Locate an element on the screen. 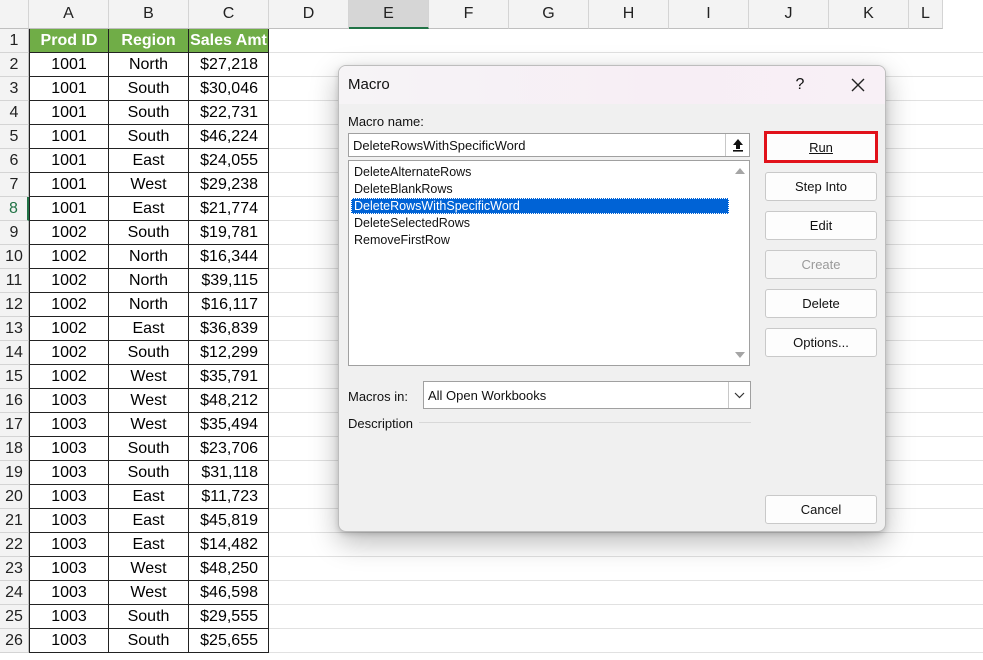 The image size is (983, 660). macro-list-item: RemoveFirstRow is located at coordinates (540, 240).